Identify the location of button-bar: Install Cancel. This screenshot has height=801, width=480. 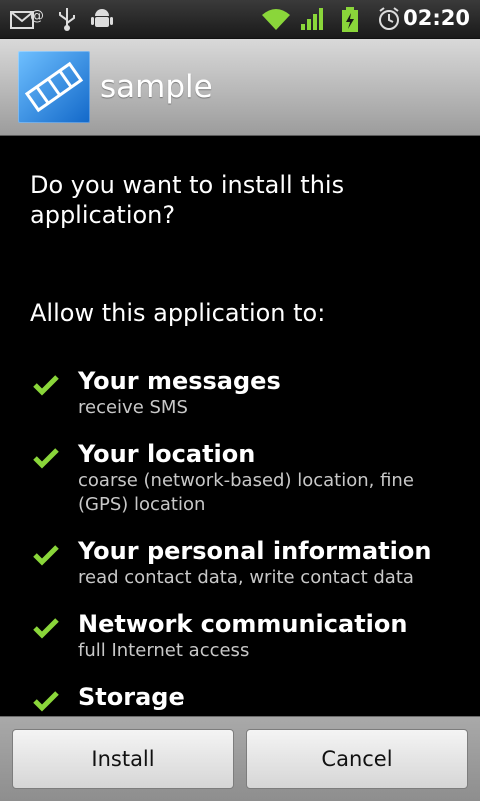
(240, 758).